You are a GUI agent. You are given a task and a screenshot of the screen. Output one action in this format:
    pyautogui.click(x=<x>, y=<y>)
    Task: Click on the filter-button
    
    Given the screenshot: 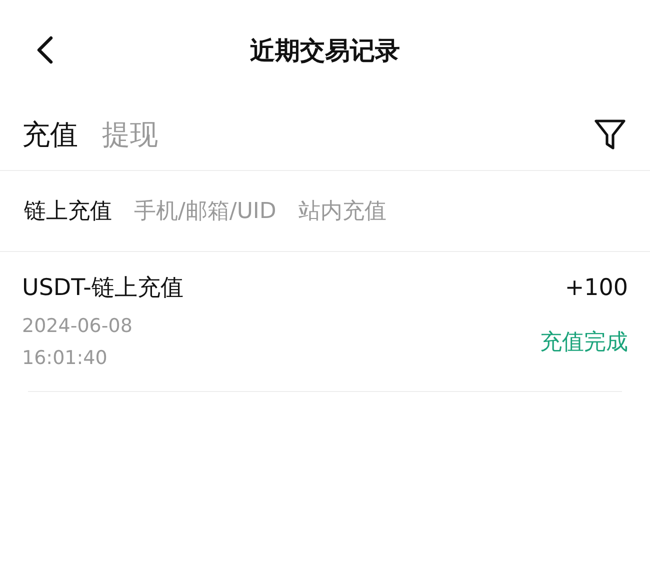 What is the action you would take?
    pyautogui.click(x=610, y=135)
    